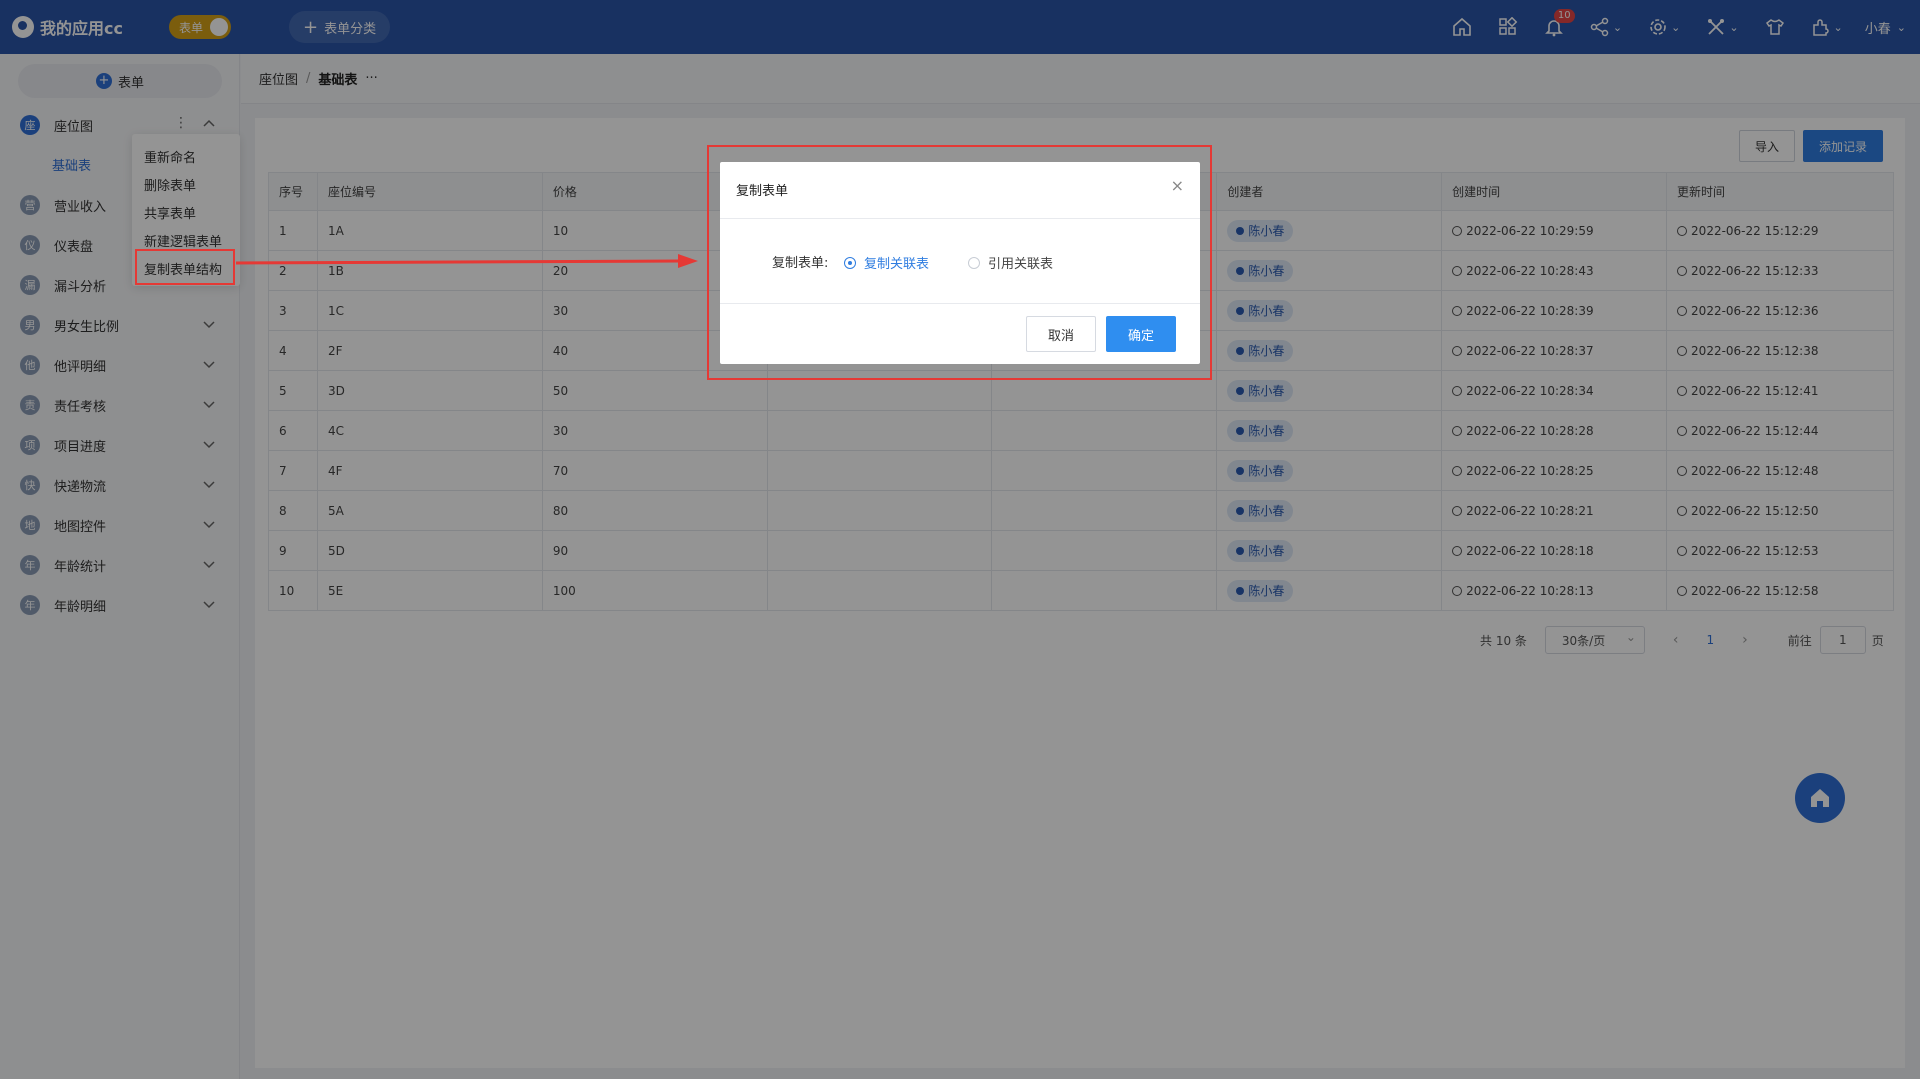 The width and height of the screenshot is (1920, 1079). Describe the element at coordinates (959, 262) in the screenshot. I see `highlight-box-dialog` at that location.